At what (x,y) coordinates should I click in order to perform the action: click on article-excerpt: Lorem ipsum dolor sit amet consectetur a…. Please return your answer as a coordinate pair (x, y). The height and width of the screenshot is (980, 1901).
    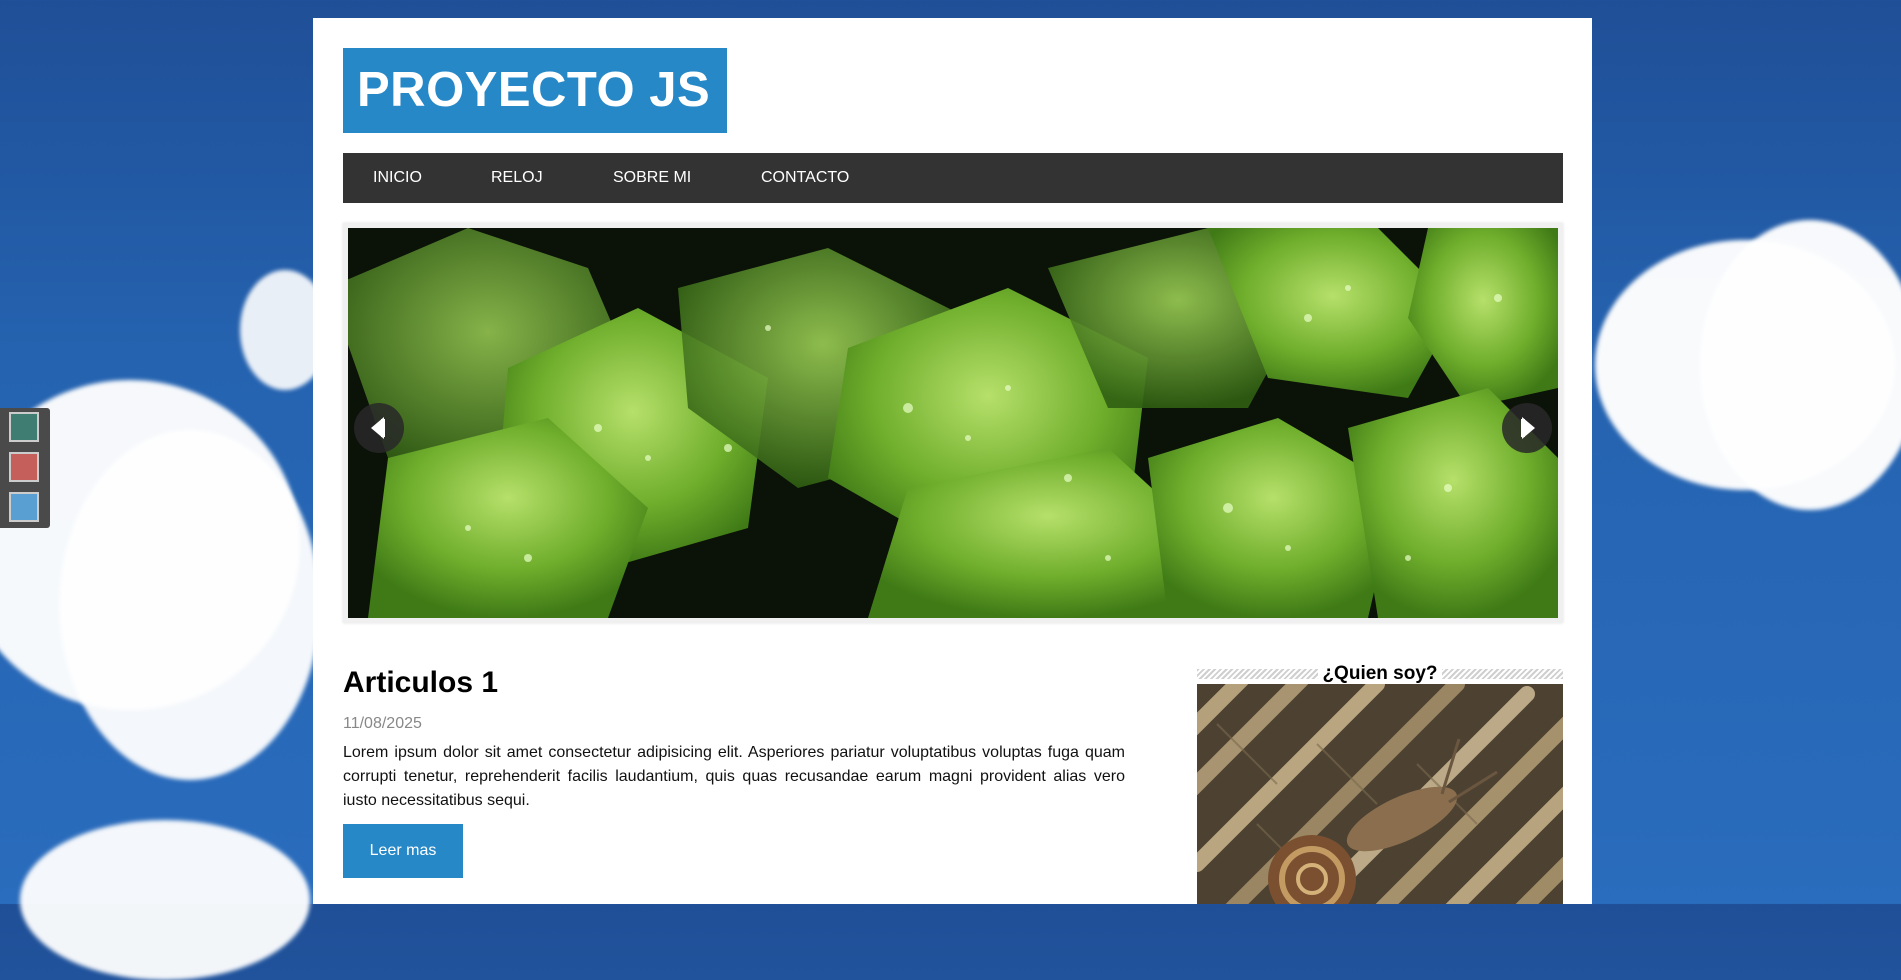
    Looking at the image, I should click on (734, 776).